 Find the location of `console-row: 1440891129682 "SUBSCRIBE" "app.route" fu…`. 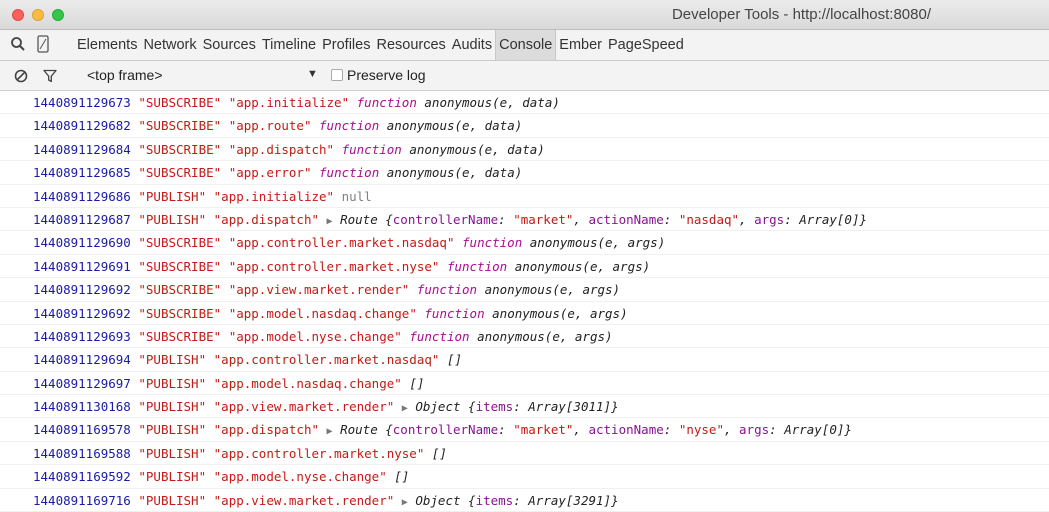

console-row: 1440891129682 "SUBSCRIBE" "app.route" fu… is located at coordinates (524, 126).